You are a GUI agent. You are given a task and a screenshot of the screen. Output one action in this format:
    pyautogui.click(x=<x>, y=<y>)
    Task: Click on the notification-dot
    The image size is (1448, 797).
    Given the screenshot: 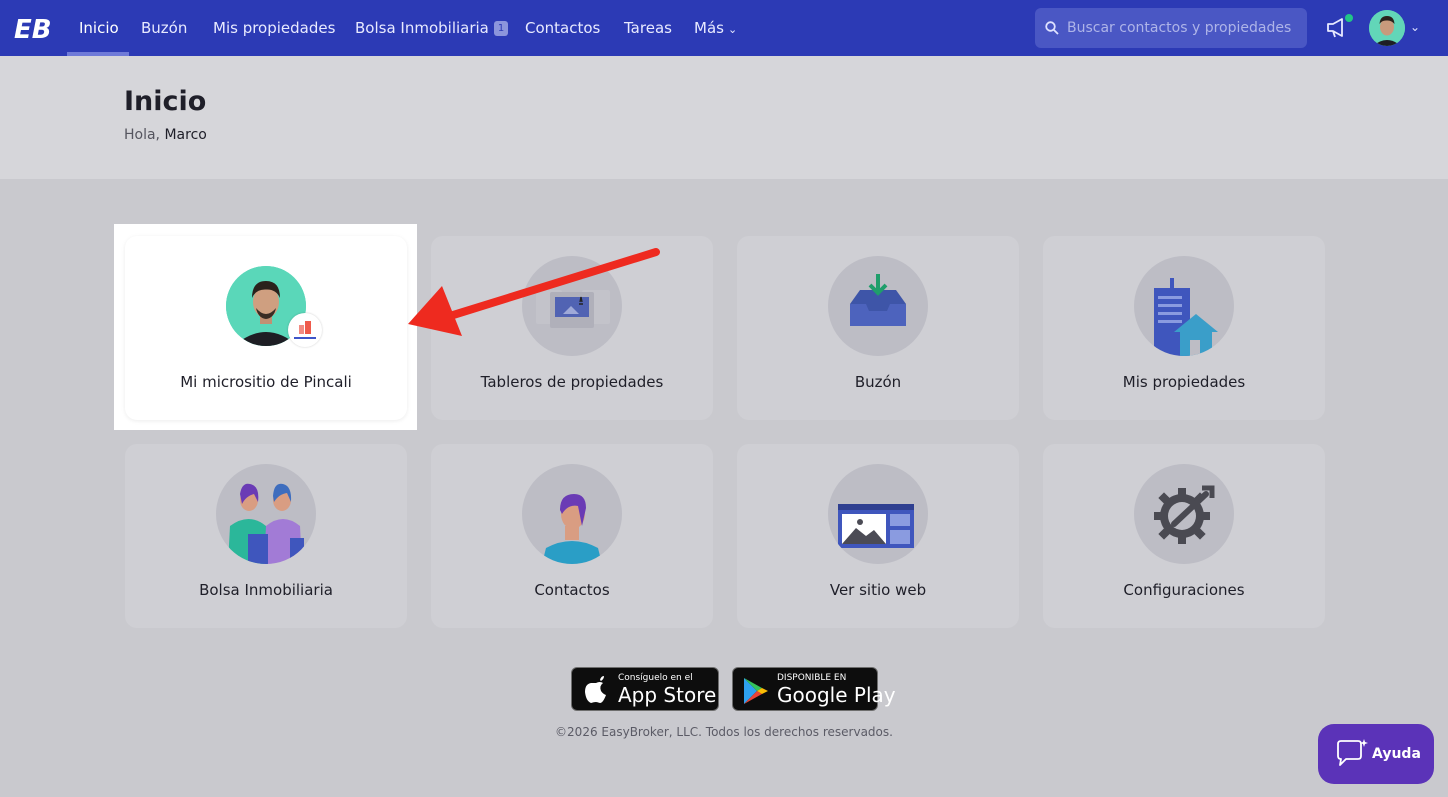 What is the action you would take?
    pyautogui.click(x=1349, y=18)
    